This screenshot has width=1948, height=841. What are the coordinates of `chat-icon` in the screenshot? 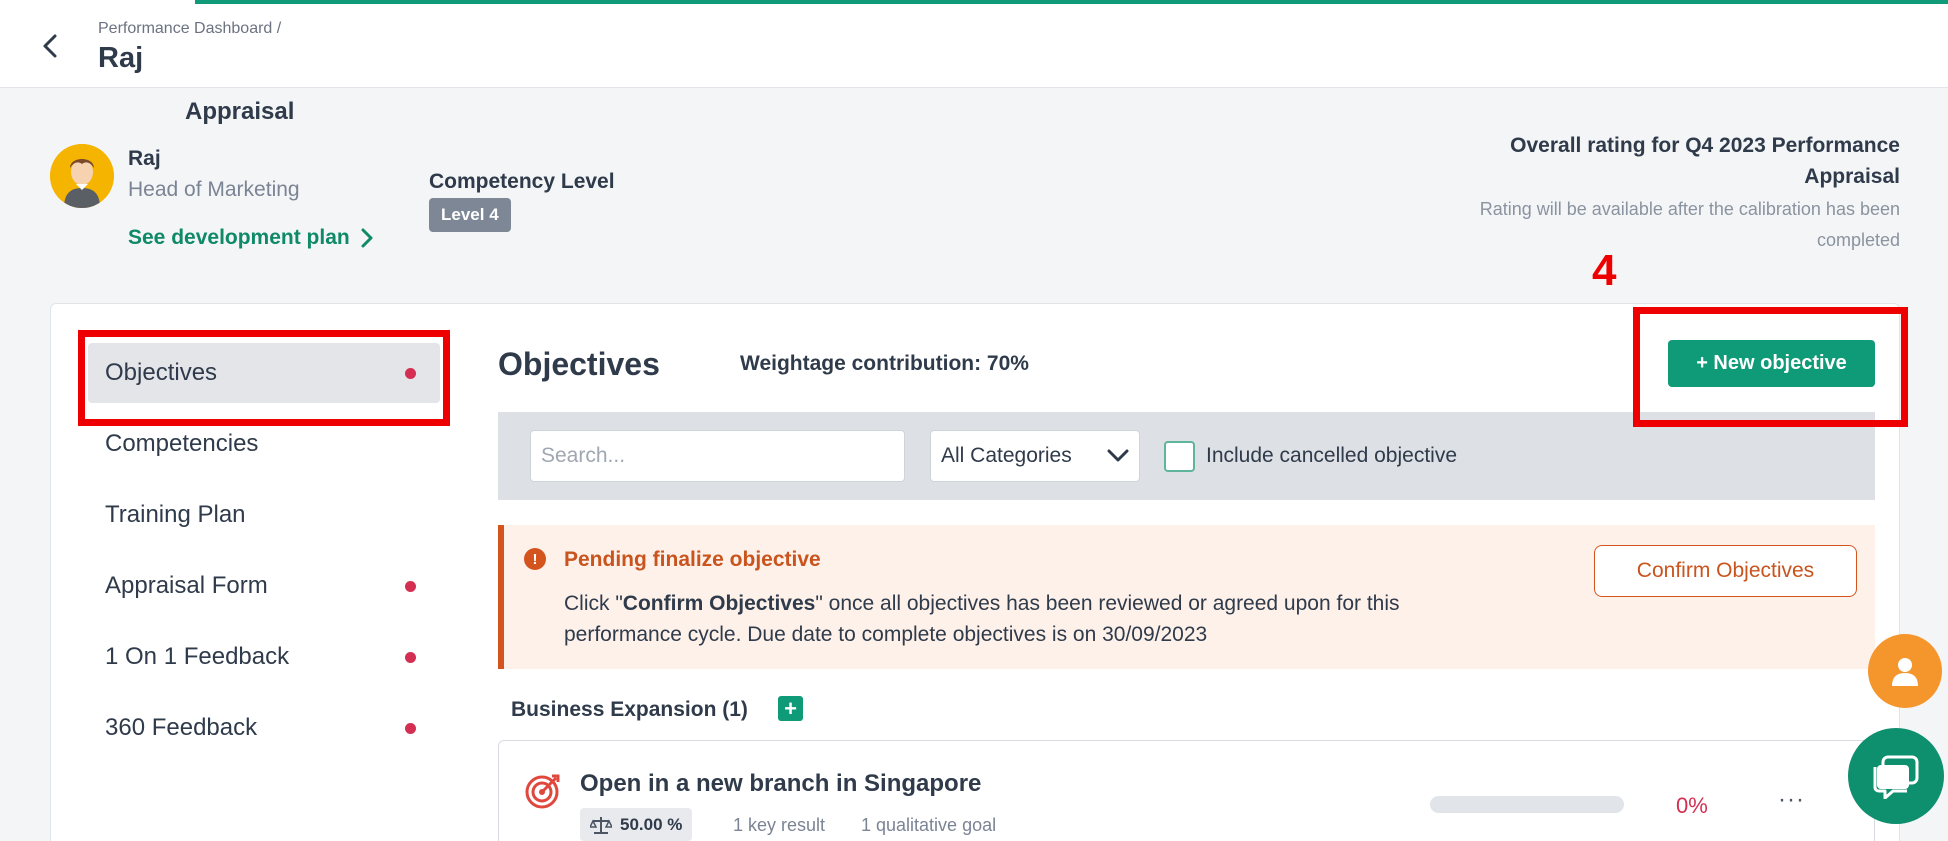 It's located at (1896, 777).